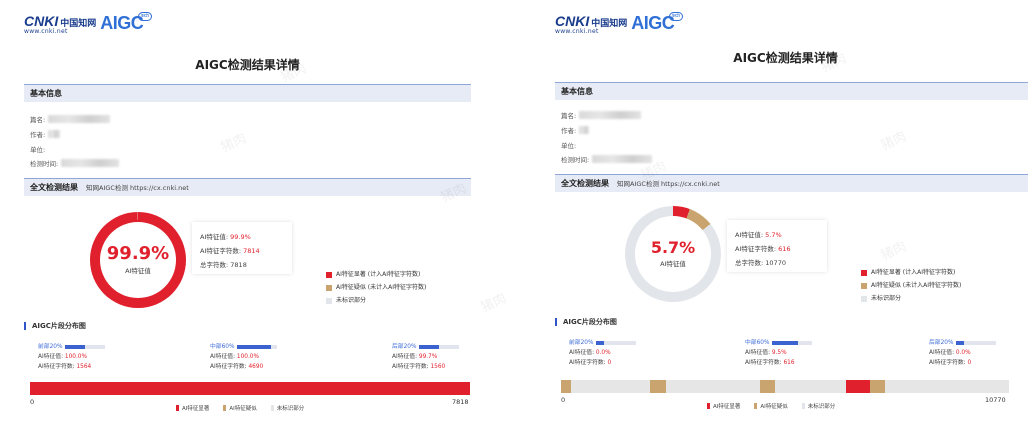 This screenshot has width=1036, height=429. I want to click on ai-value-ring: 99.9% AI特征值, so click(138, 260).